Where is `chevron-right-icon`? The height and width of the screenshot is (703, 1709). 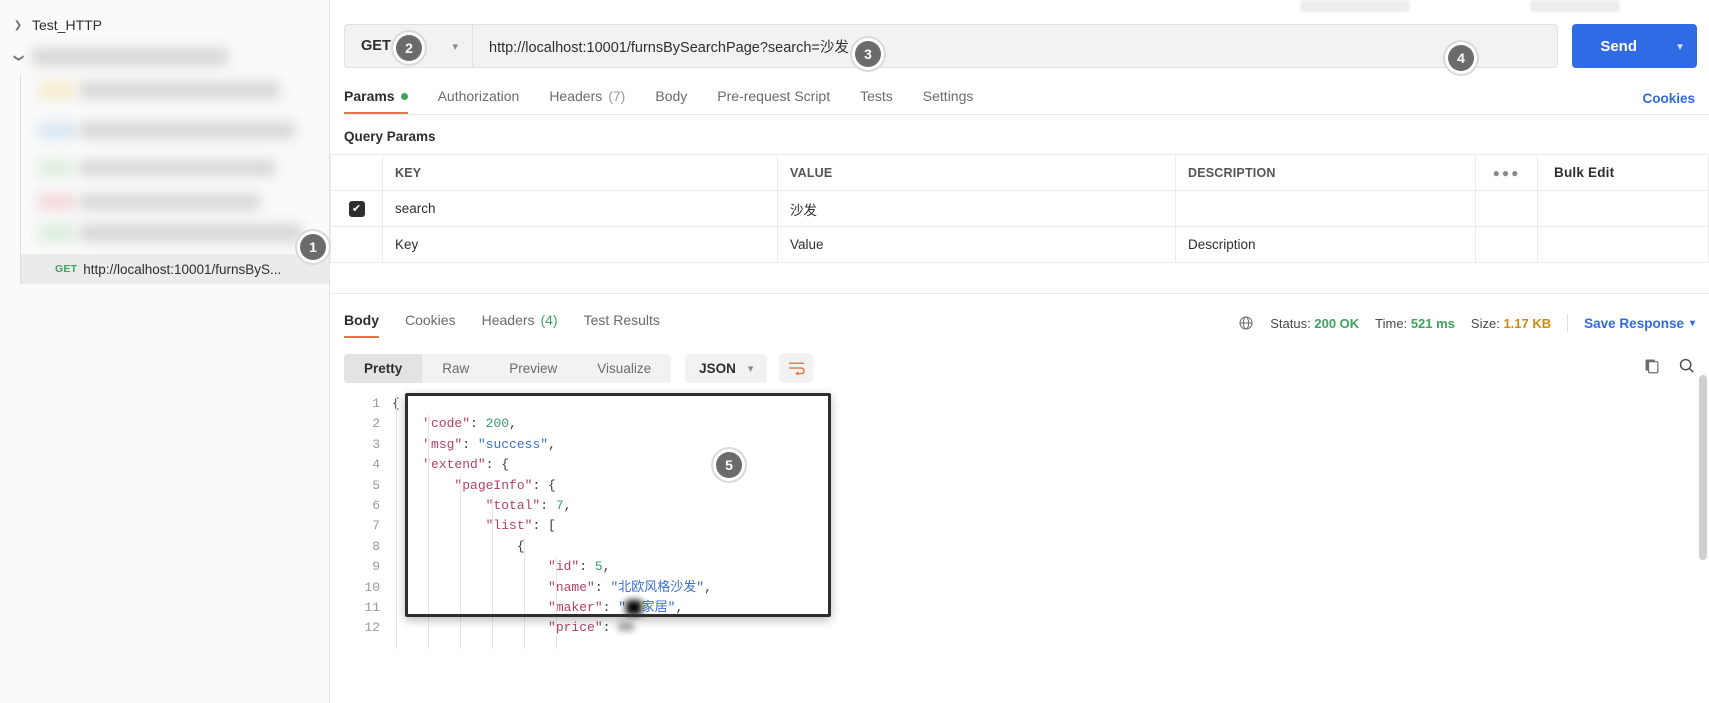 chevron-right-icon is located at coordinates (18, 25).